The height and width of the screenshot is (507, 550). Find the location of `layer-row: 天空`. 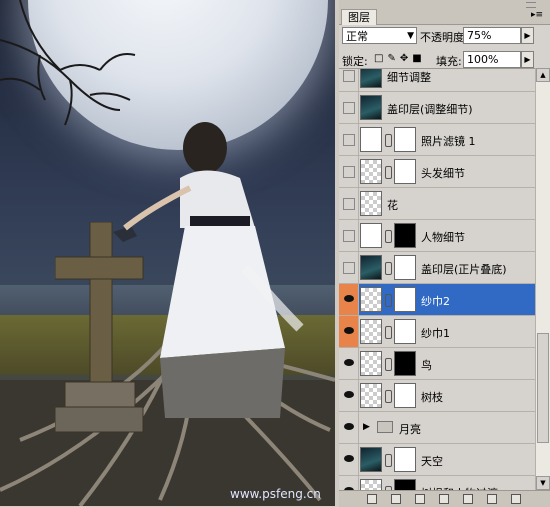

layer-row: 天空 is located at coordinates (437, 460).